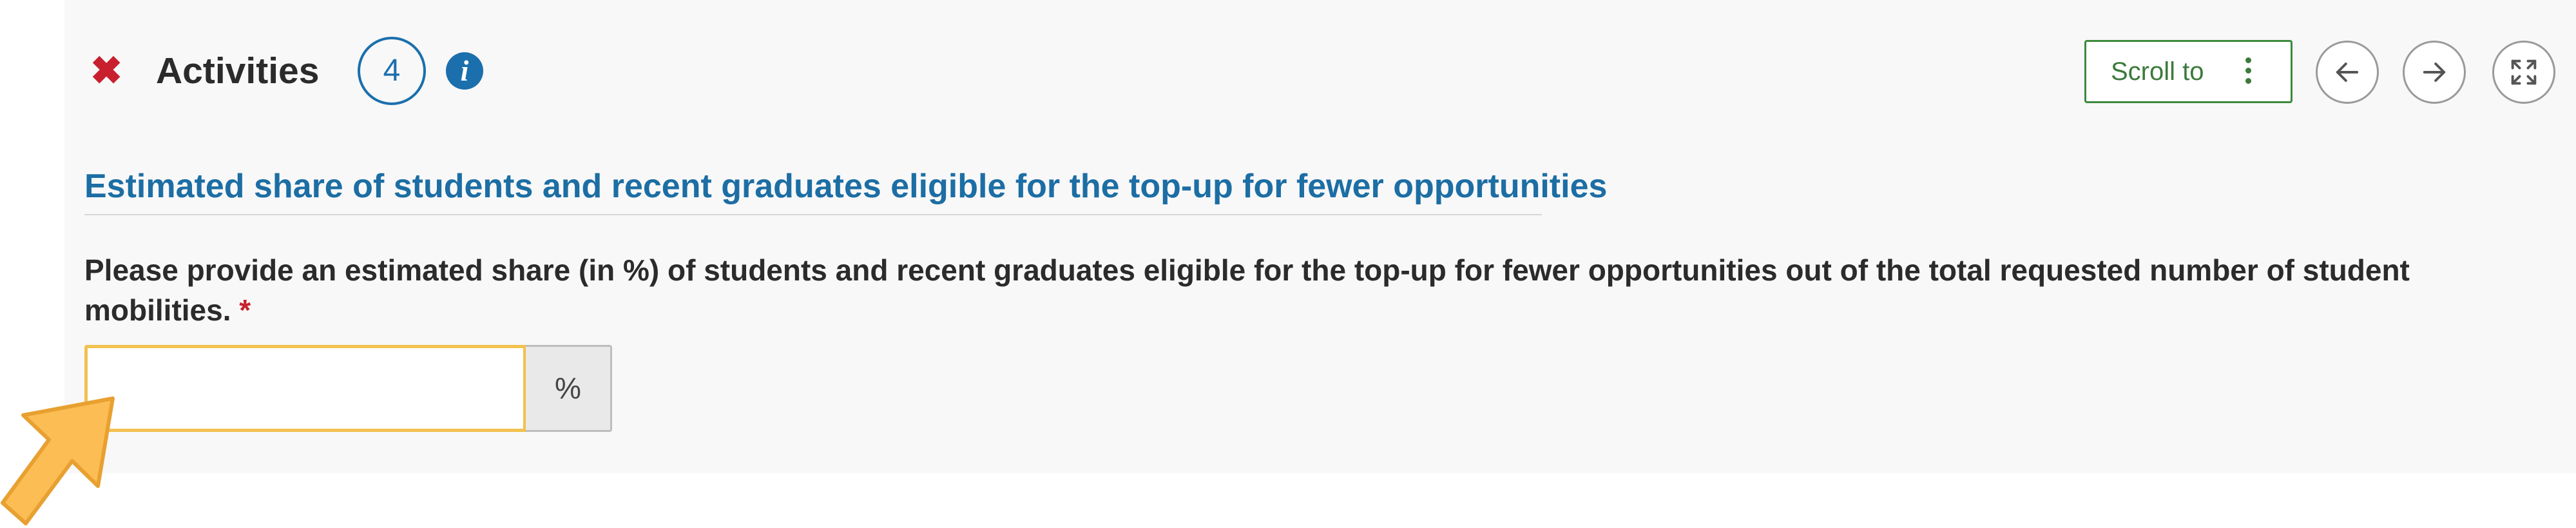 Image resolution: width=2576 pixels, height=528 pixels. I want to click on scroll-to-button: Scroll to, so click(2188, 71).